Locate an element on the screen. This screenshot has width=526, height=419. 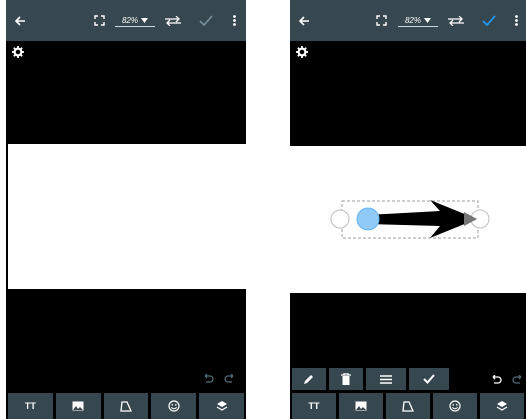
delete-button is located at coordinates (346, 379).